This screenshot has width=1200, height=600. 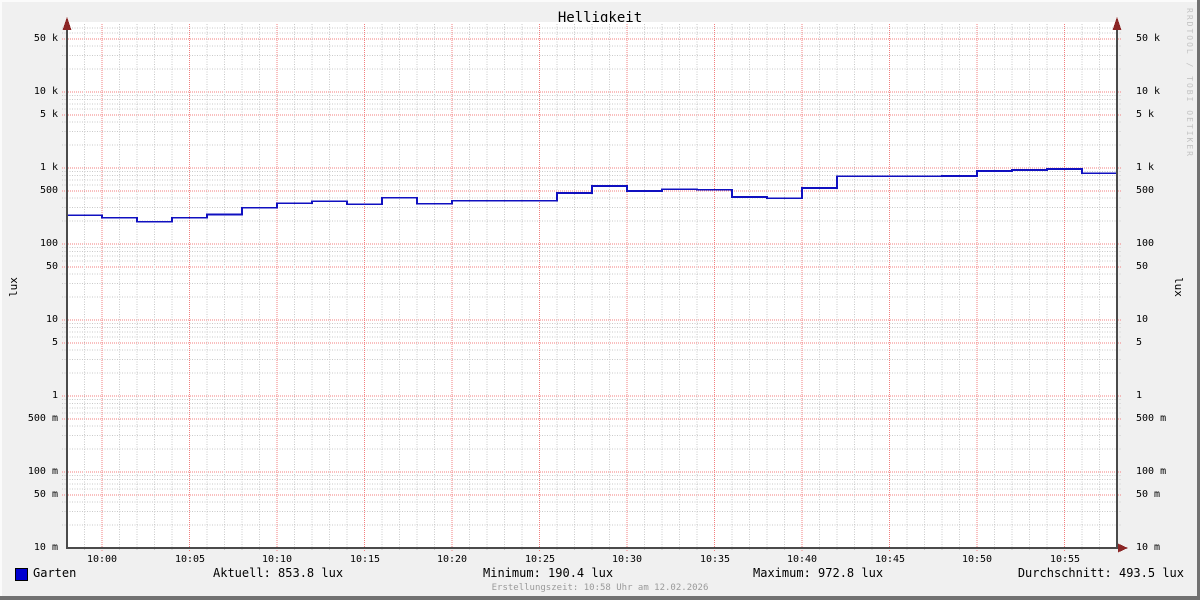 I want to click on x-axis-label: 10:55, so click(x=1065, y=559).